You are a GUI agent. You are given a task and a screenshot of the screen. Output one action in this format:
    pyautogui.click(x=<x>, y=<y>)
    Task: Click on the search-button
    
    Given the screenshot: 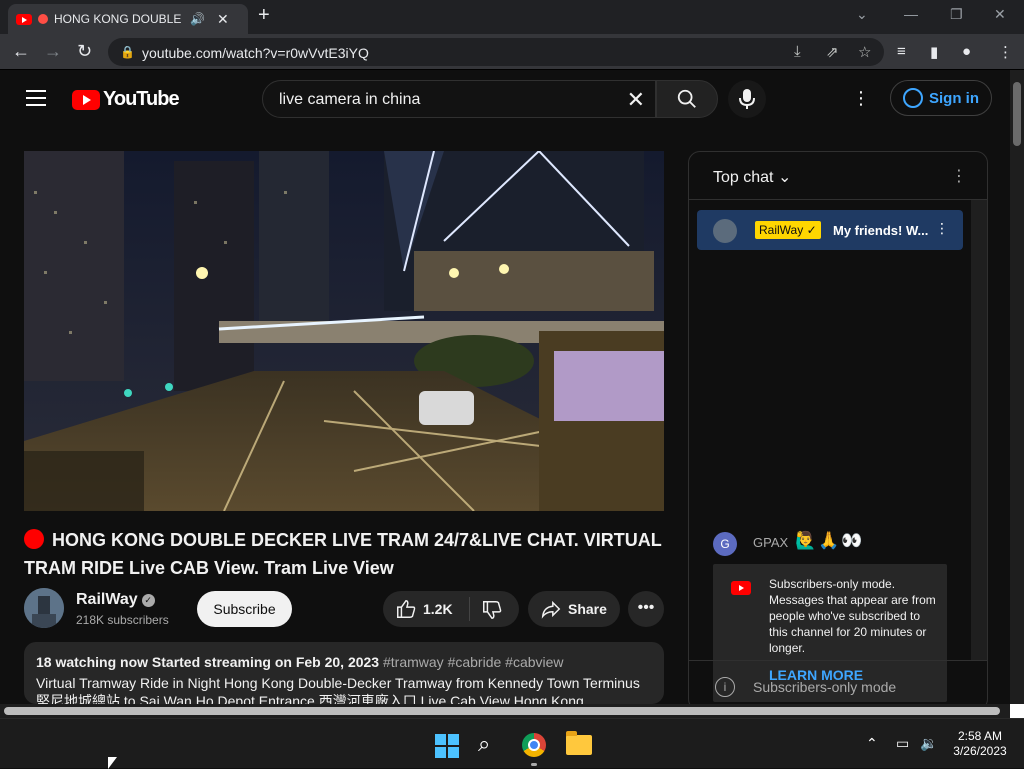 What is the action you would take?
    pyautogui.click(x=687, y=99)
    